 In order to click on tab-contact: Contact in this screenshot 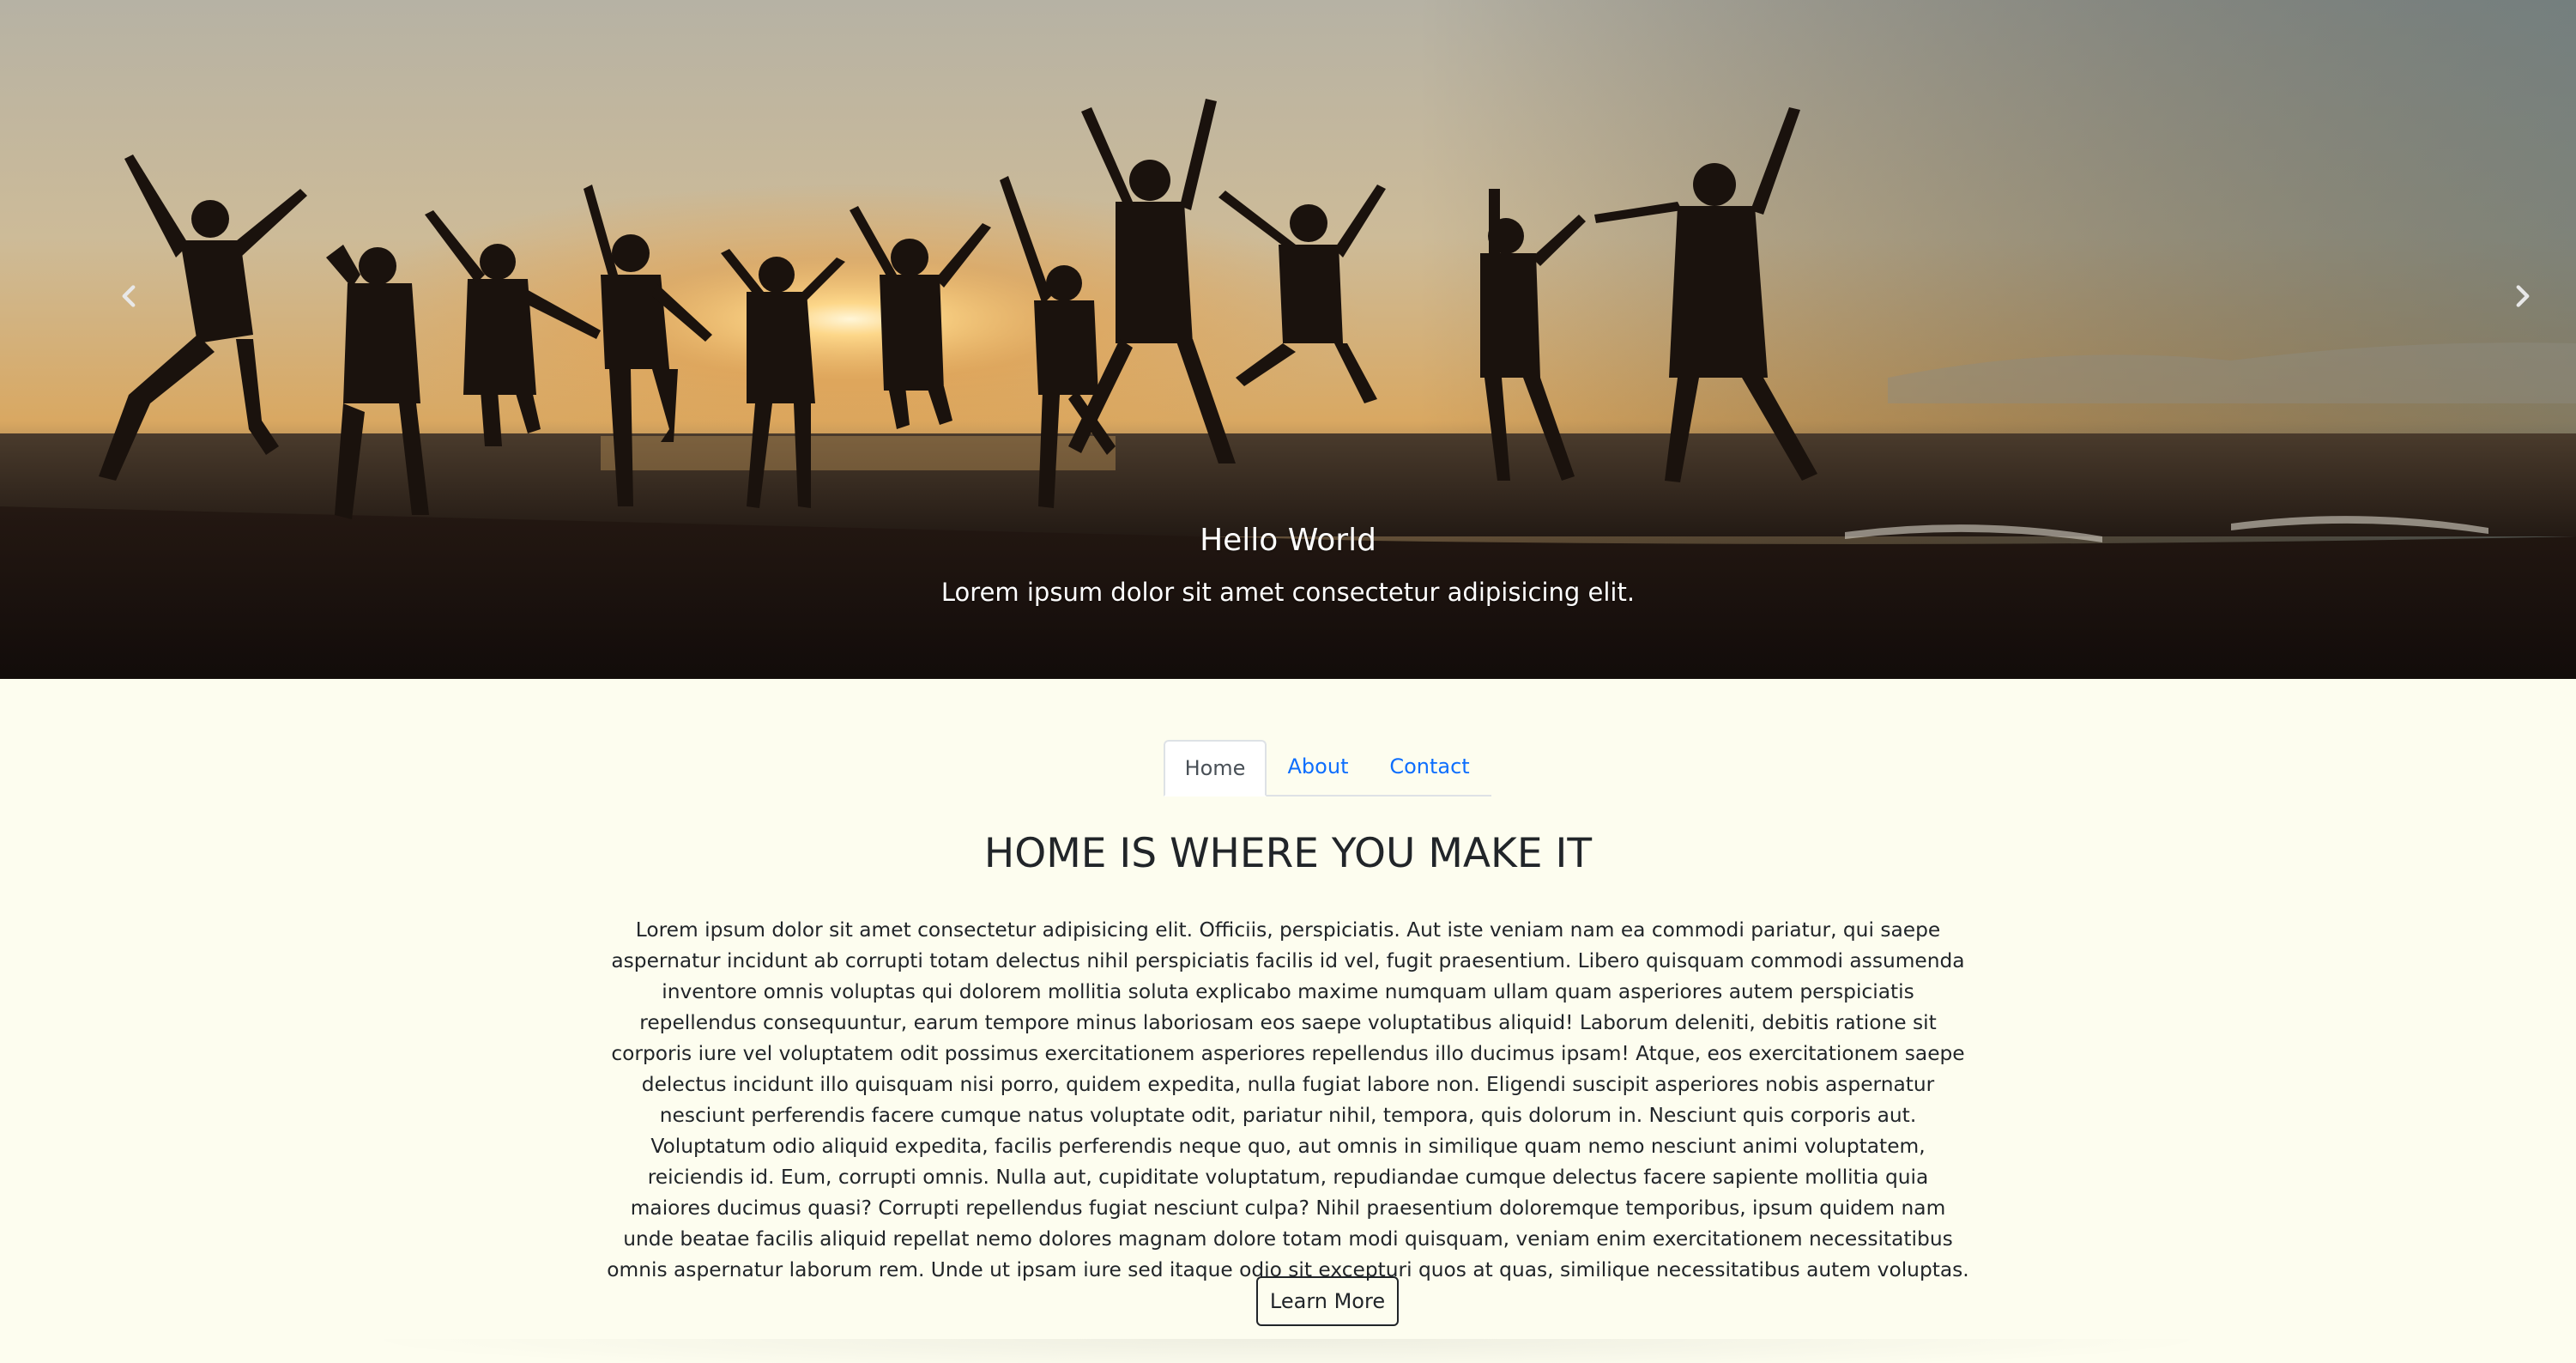, I will do `click(1430, 766)`.